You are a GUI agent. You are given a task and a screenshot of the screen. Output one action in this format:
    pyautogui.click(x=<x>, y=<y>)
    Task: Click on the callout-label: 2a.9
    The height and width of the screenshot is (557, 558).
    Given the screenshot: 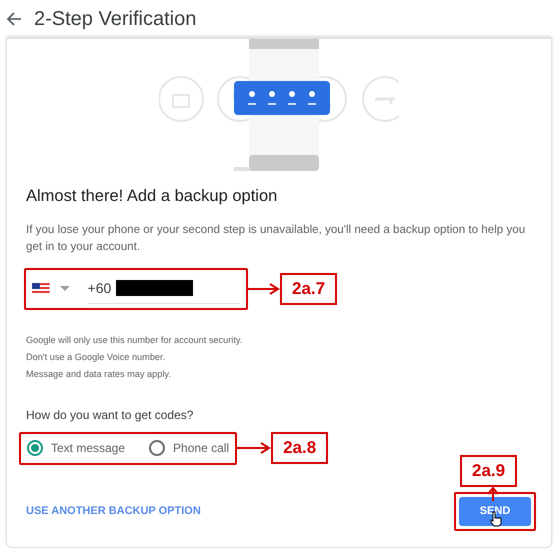 What is the action you would take?
    pyautogui.click(x=489, y=470)
    